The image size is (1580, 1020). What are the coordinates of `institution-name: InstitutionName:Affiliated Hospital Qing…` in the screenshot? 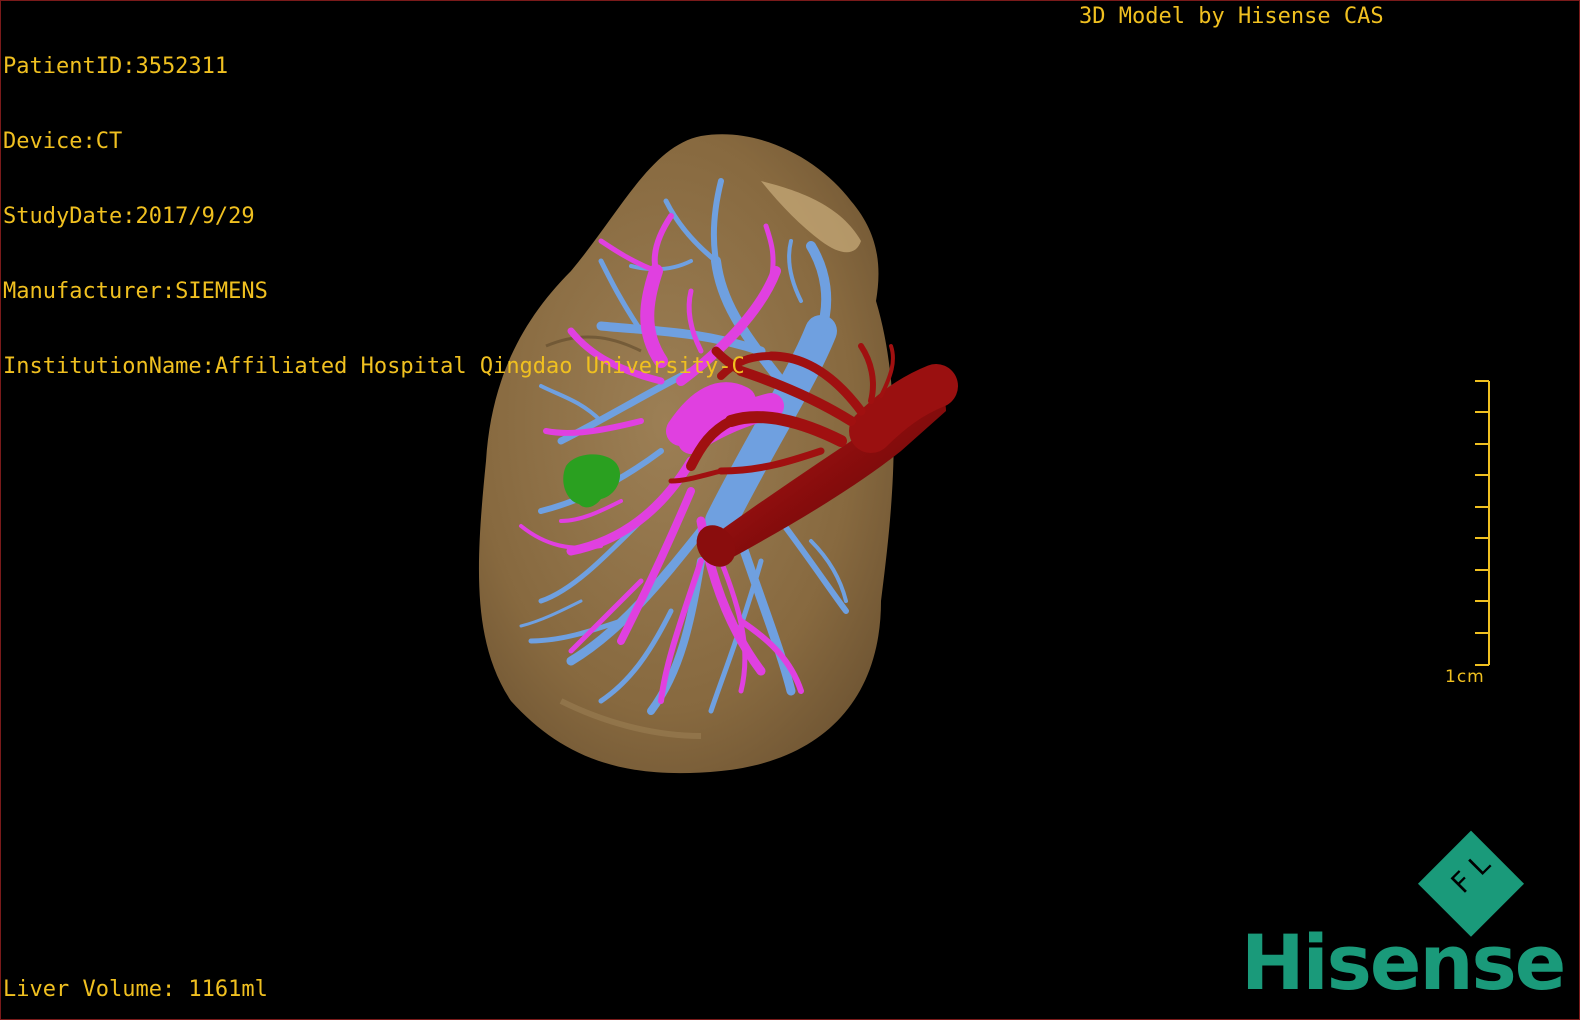 It's located at (374, 366).